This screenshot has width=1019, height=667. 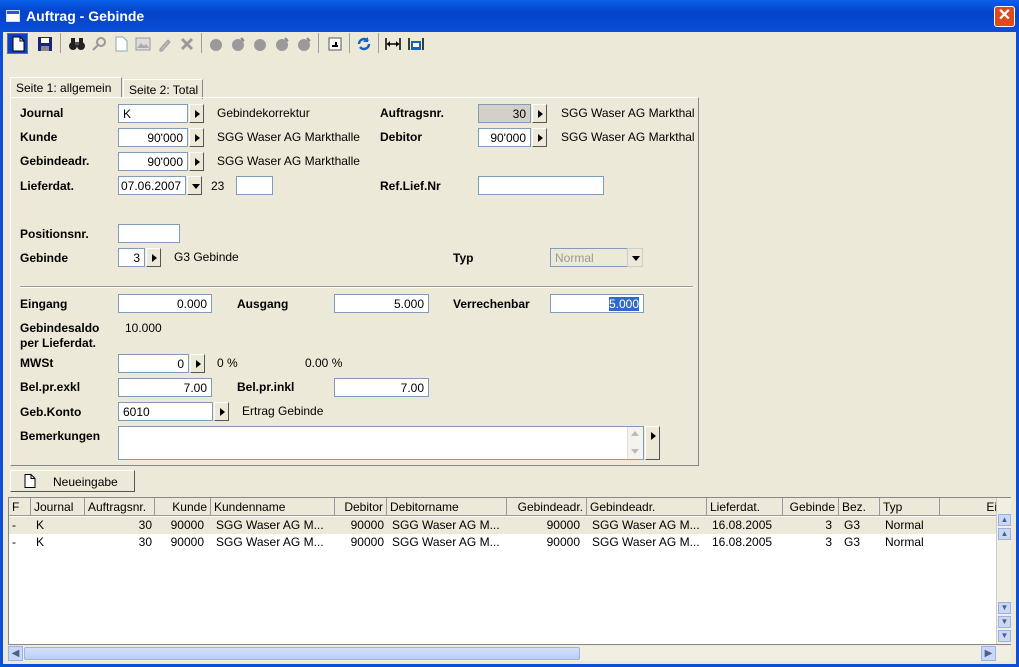 I want to click on gebindeadr-description: SGG Waser AG Markthalle, so click(x=288, y=161).